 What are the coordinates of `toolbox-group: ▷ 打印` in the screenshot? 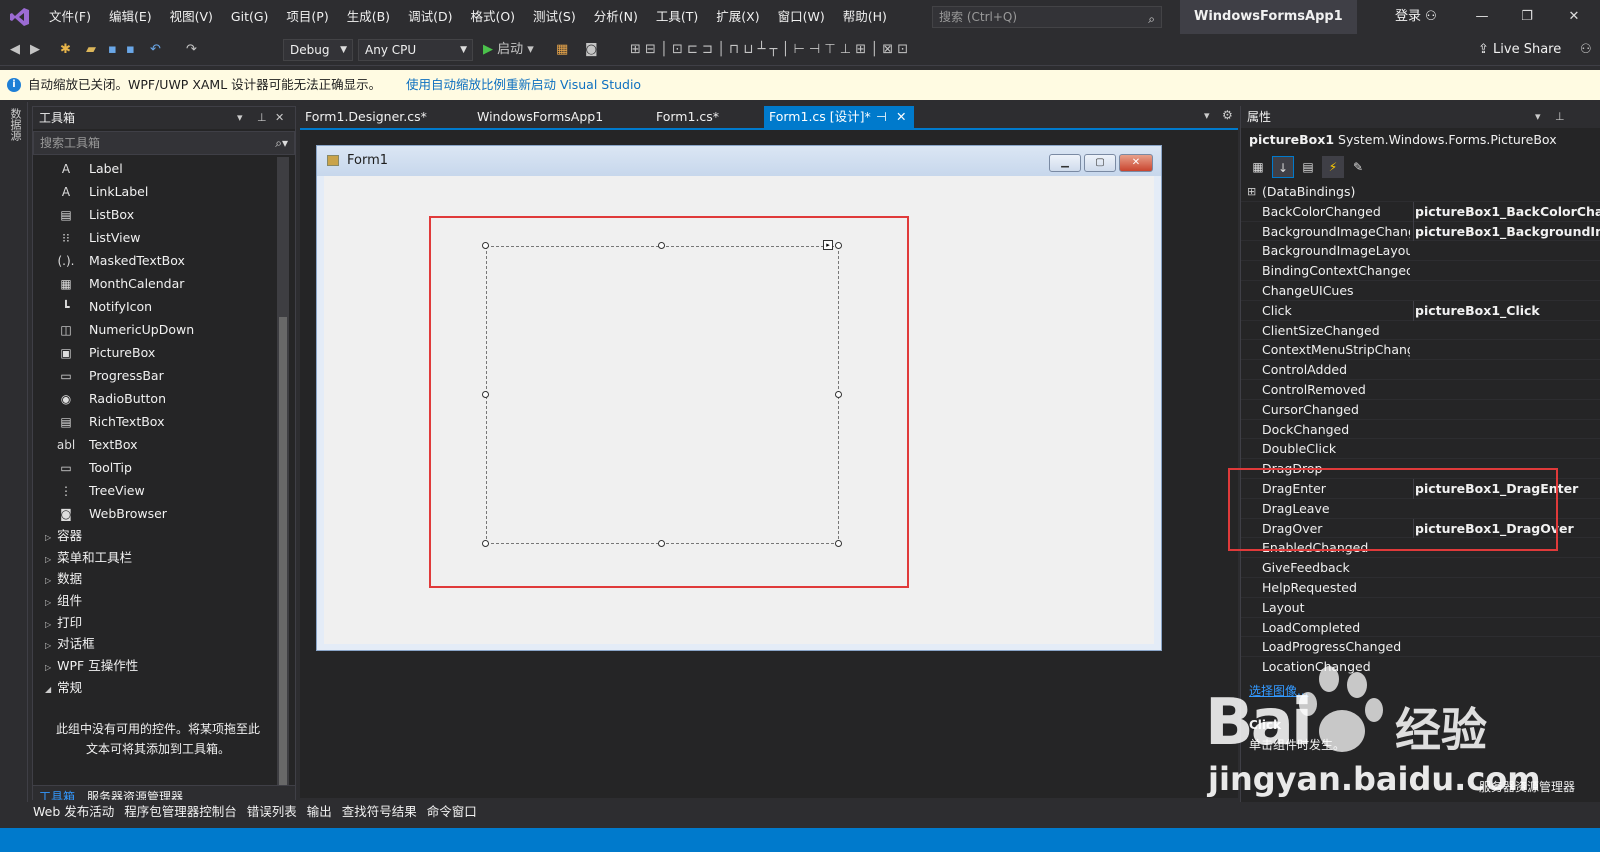 It's located at (164, 623).